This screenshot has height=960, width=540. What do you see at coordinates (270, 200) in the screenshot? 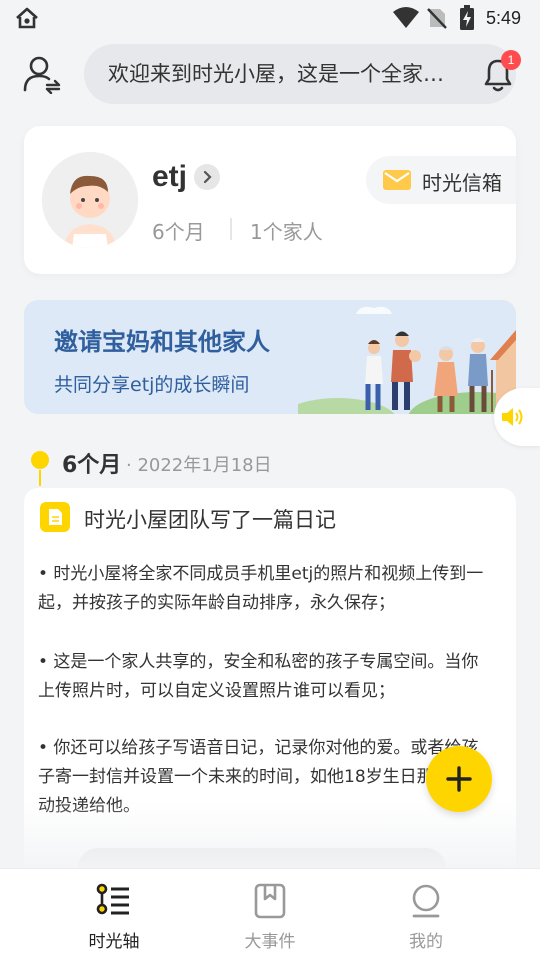
I see `child-profile-card: etj 6个月 1个家人 时光信箱` at bounding box center [270, 200].